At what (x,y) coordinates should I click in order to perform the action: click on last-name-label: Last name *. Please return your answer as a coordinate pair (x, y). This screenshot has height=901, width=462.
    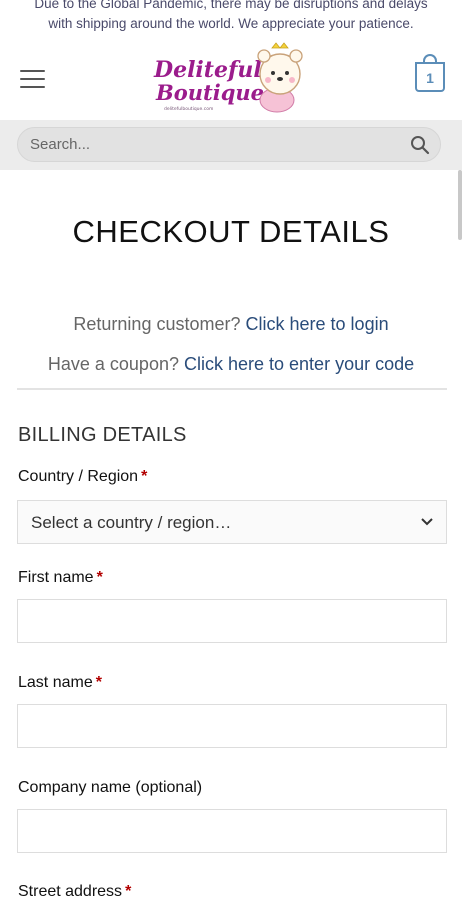
    Looking at the image, I should click on (60, 683).